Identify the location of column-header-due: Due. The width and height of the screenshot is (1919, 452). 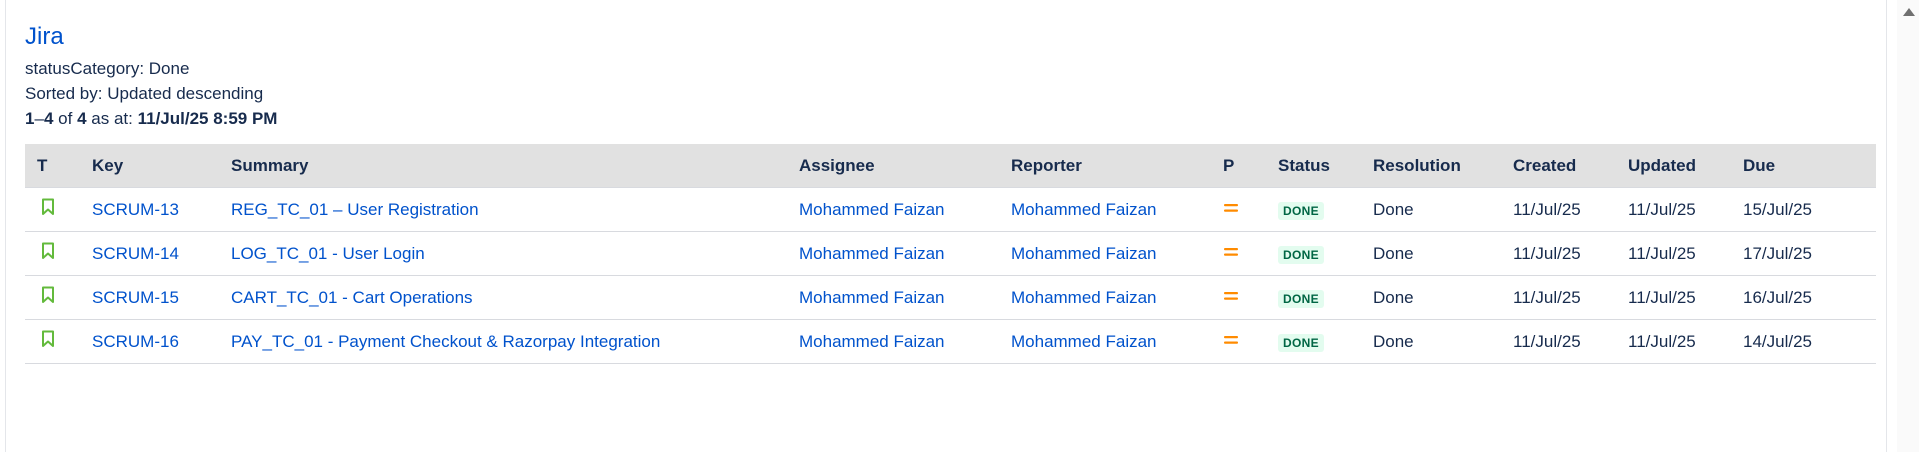
(1809, 166).